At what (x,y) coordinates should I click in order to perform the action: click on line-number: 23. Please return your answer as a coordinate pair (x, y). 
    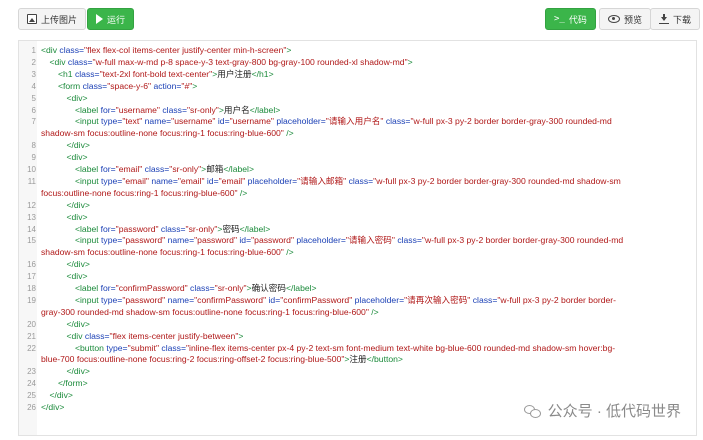
    Looking at the image, I should click on (31, 372).